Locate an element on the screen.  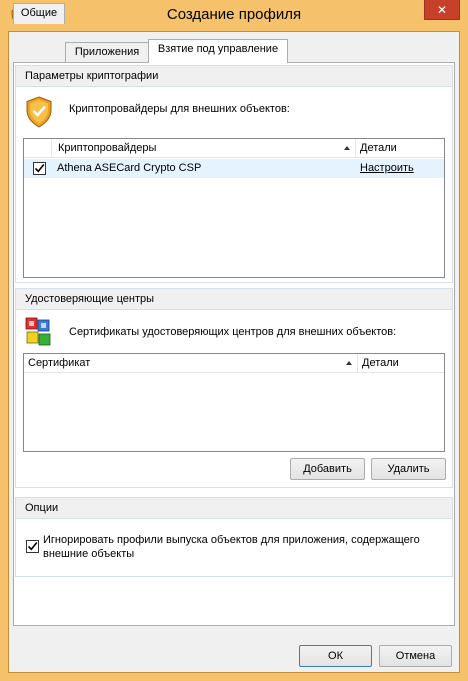
add-button: Добавить is located at coordinates (327, 469).